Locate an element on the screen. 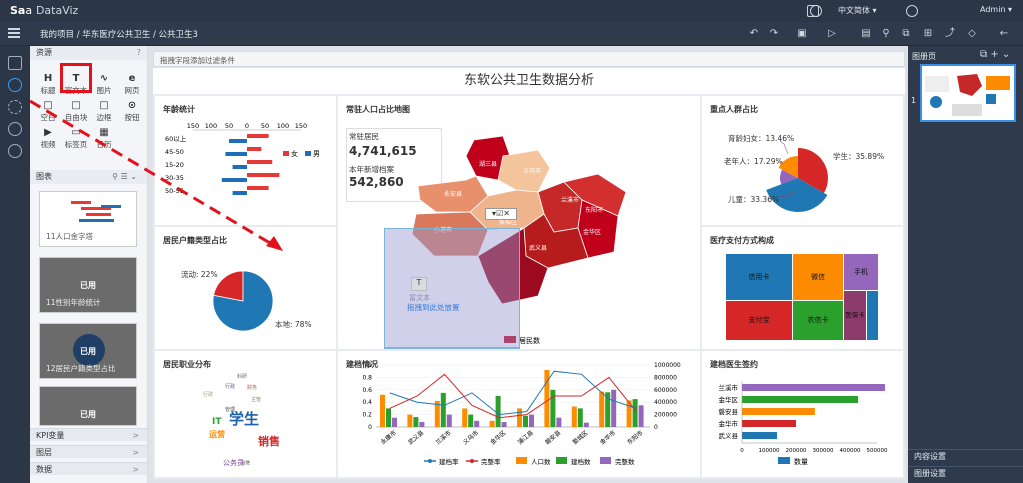 Image resolution: width=1023 pixels, height=483 pixels. axis-tick: 0 is located at coordinates (247, 126).